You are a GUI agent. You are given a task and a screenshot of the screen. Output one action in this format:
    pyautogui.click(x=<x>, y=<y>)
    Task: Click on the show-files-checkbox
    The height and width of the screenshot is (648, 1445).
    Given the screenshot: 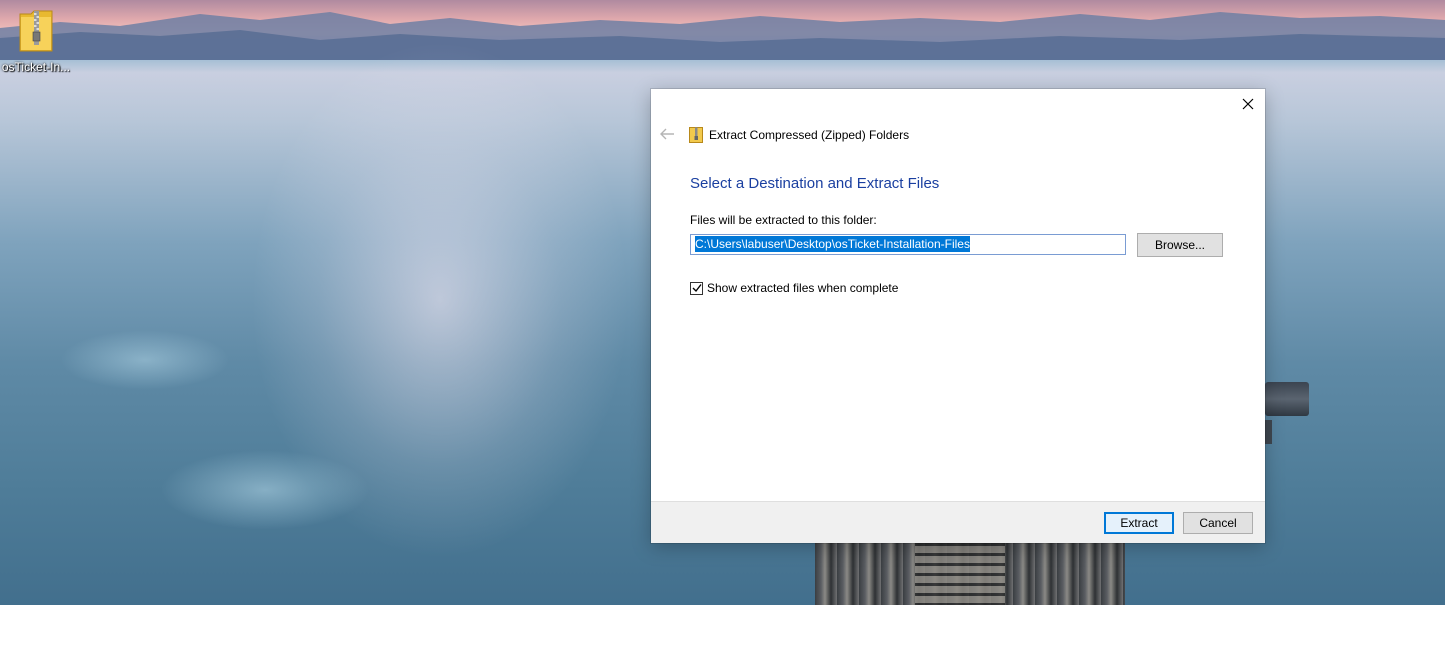 What is the action you would take?
    pyautogui.click(x=696, y=288)
    